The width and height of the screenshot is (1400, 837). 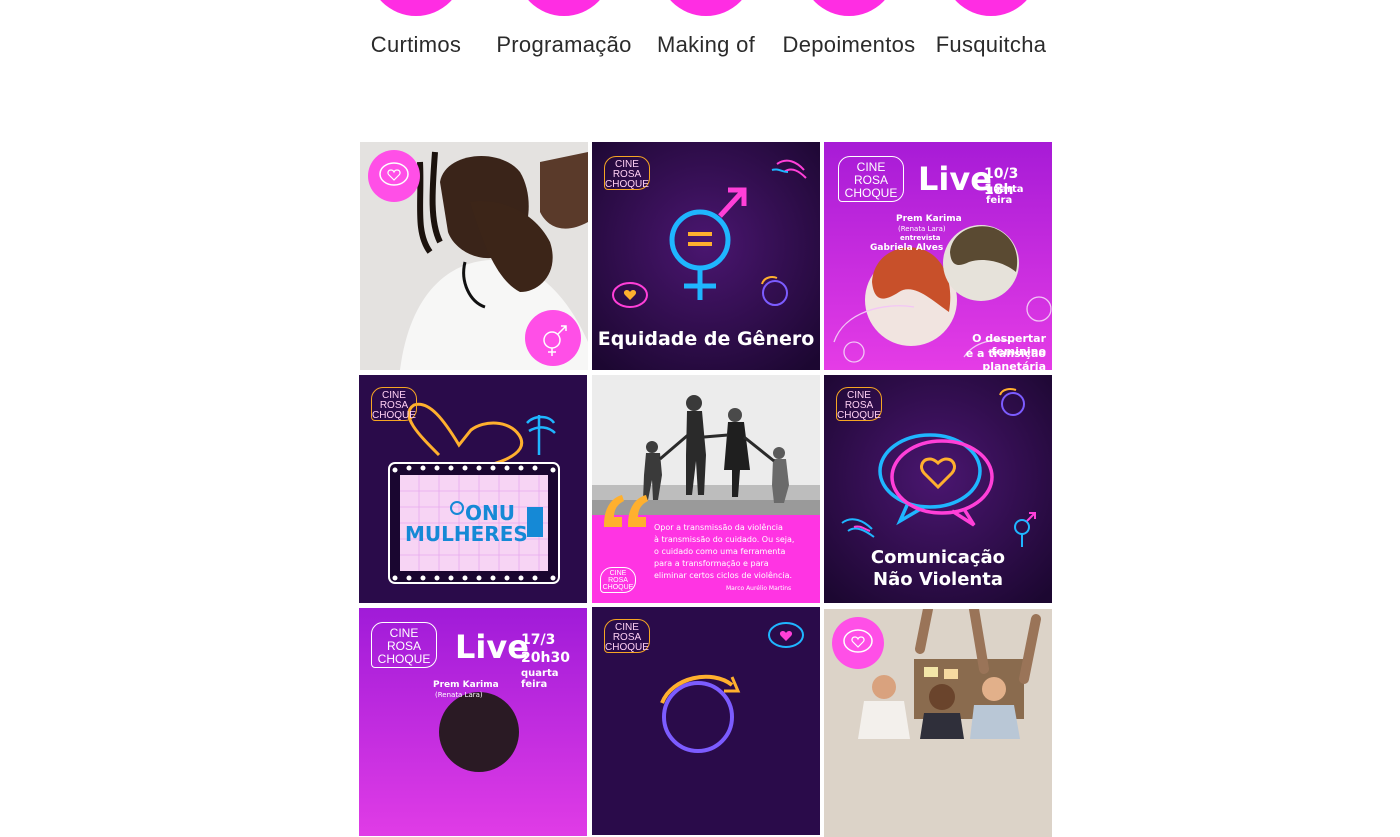 I want to click on tile-caption: Não Violenta, so click(x=938, y=579).